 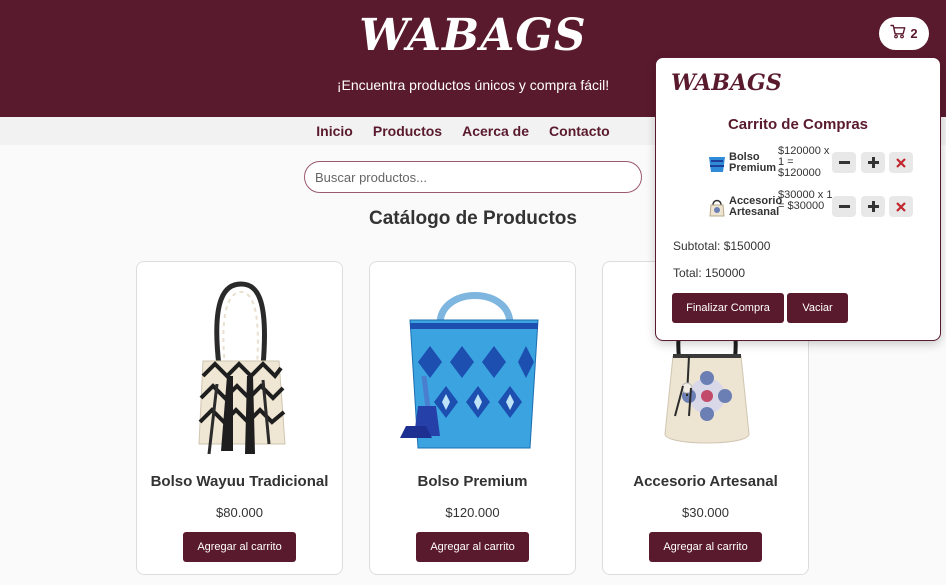 I want to click on cart-button: 2, so click(x=904, y=33).